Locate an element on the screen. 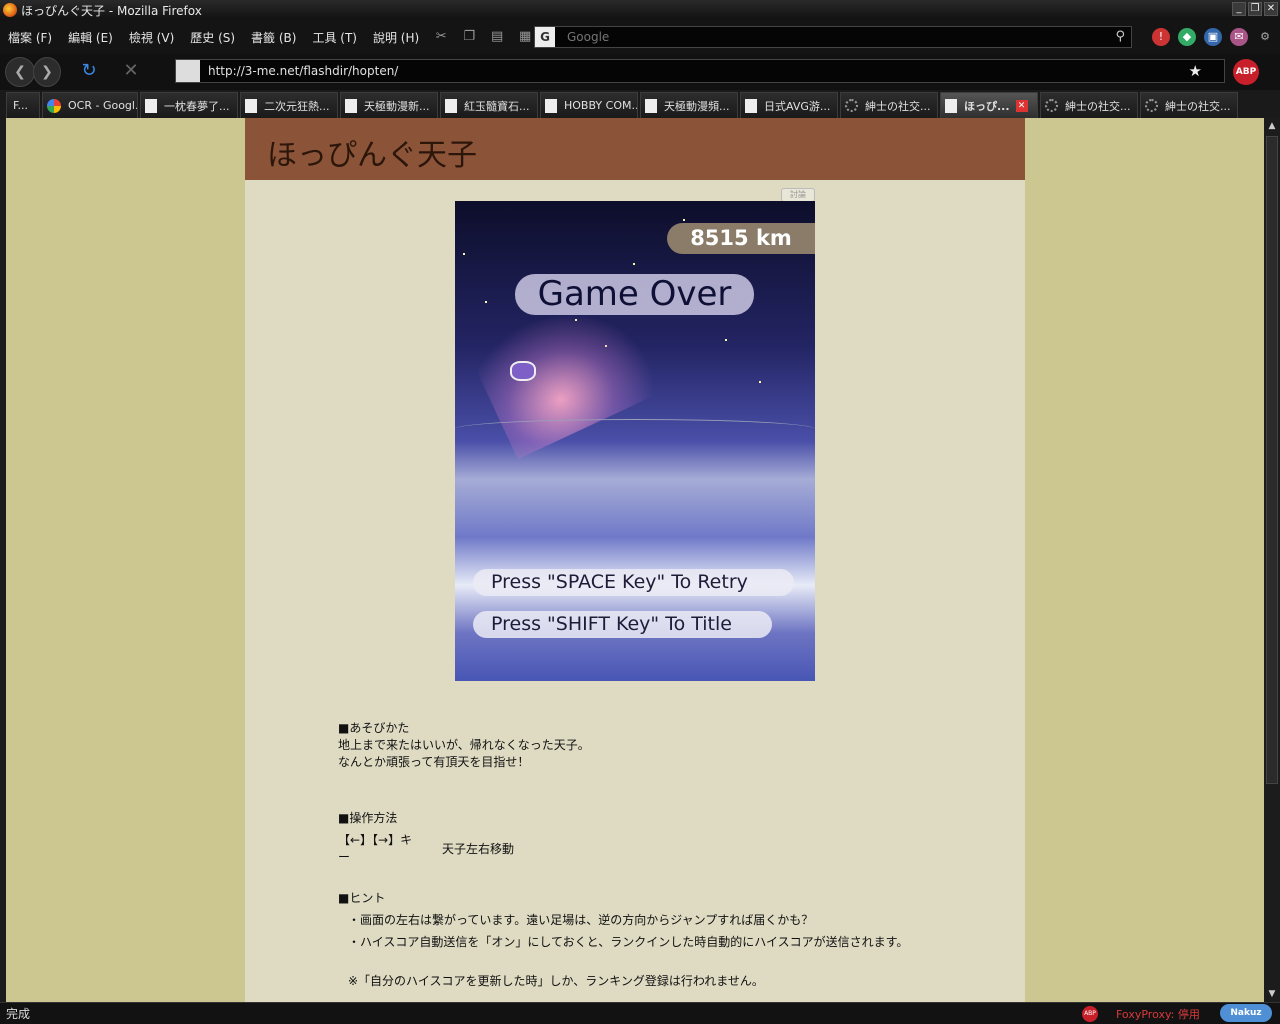  close-tab-icon: ✕ is located at coordinates (1021, 105).